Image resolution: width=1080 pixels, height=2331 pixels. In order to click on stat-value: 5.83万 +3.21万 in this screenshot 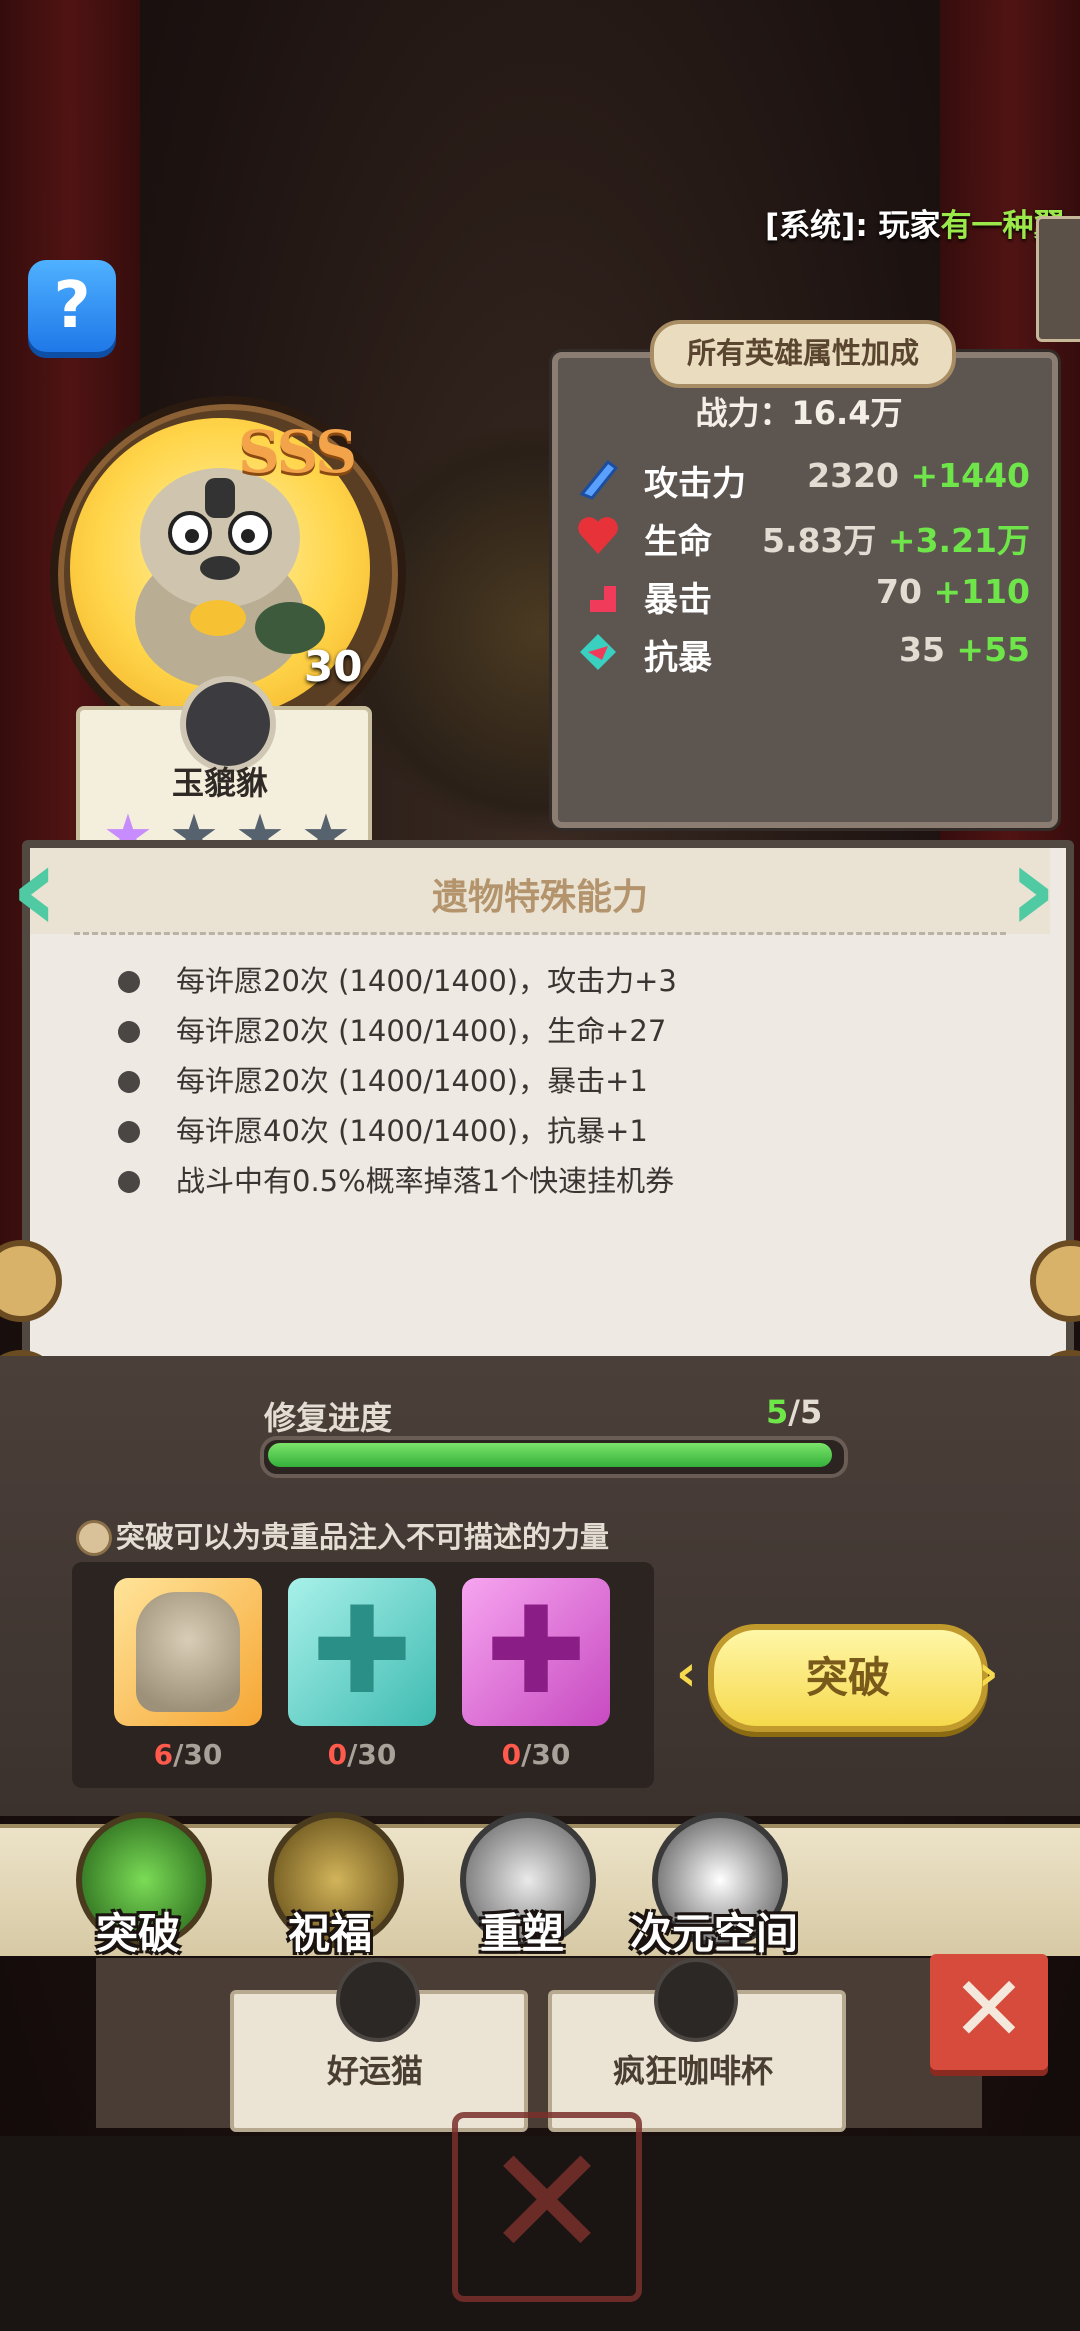, I will do `click(896, 538)`.